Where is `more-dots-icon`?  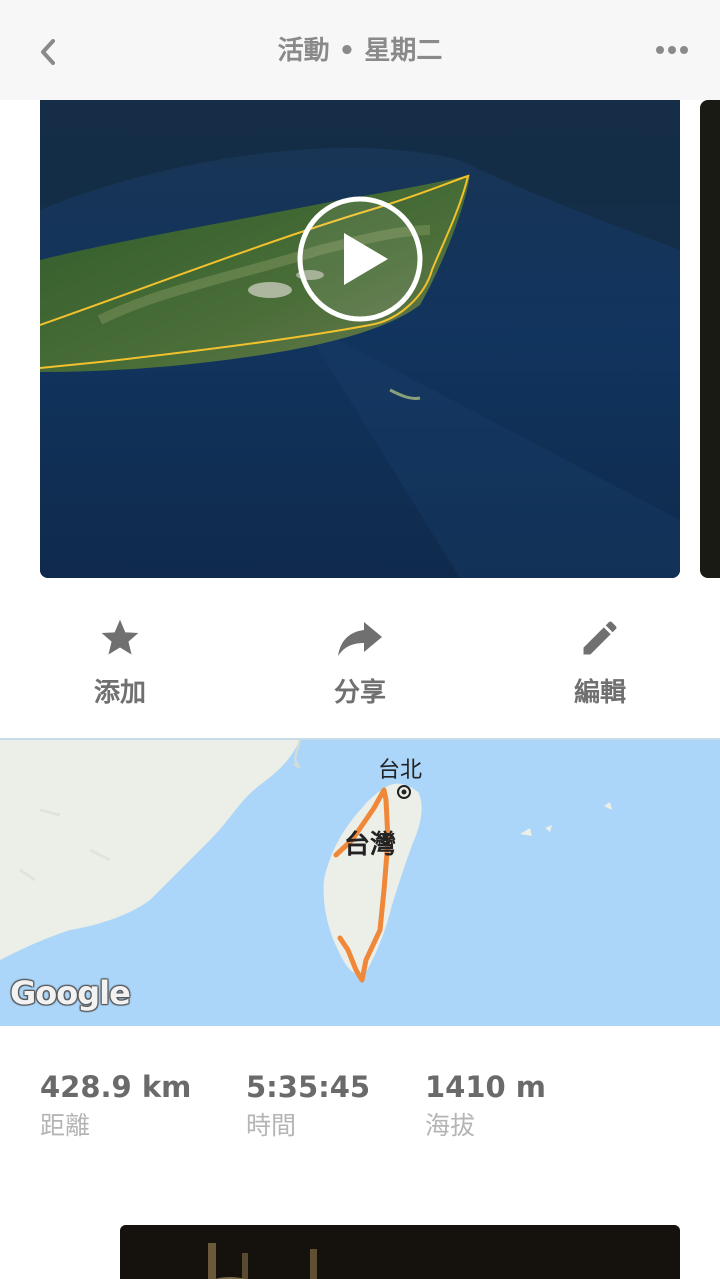
more-dots-icon is located at coordinates (672, 50).